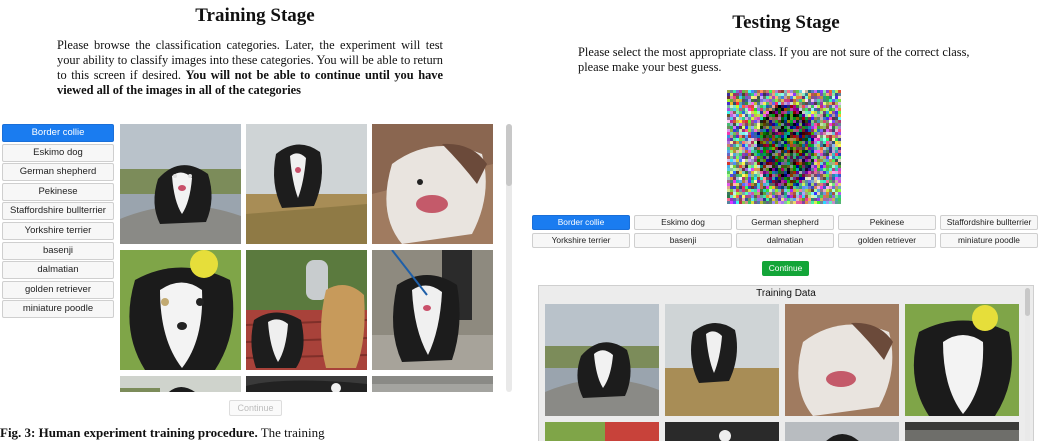 Image resolution: width=1041 pixels, height=441 pixels. Describe the element at coordinates (786, 22) in the screenshot. I see `testing-stage-title: Testing Stage` at that location.